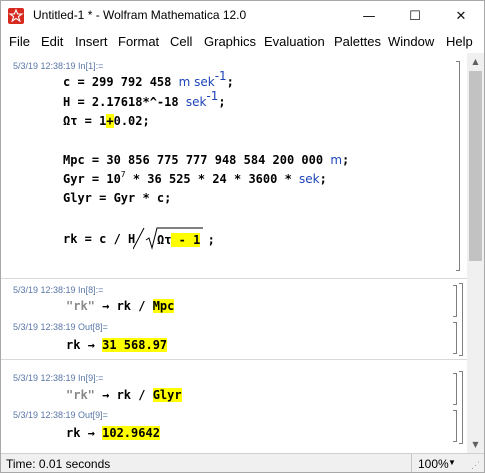 Image resolution: width=485 pixels, height=473 pixels. What do you see at coordinates (476, 465) in the screenshot?
I see `resize-grip-icon: ⋰` at bounding box center [476, 465].